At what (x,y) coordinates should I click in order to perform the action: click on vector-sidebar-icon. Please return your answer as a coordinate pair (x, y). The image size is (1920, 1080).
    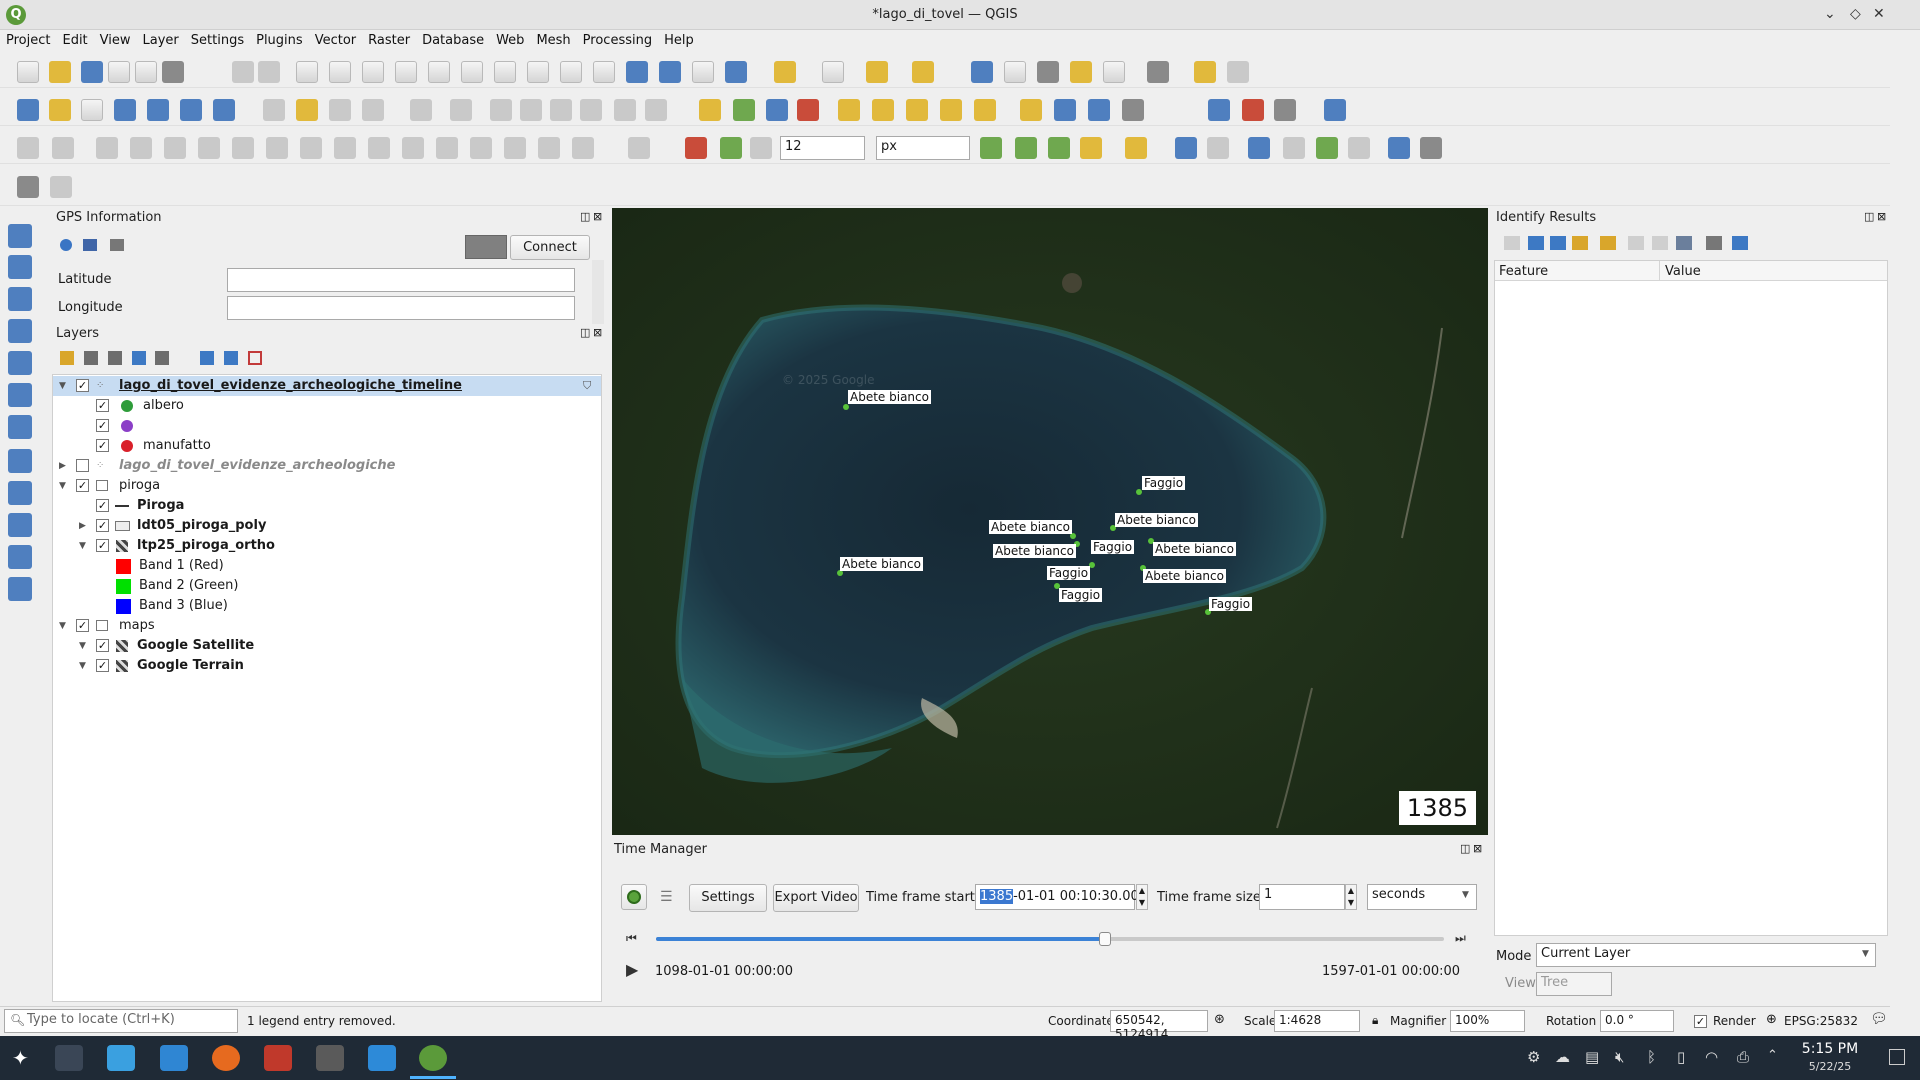
    Looking at the image, I should click on (20, 299).